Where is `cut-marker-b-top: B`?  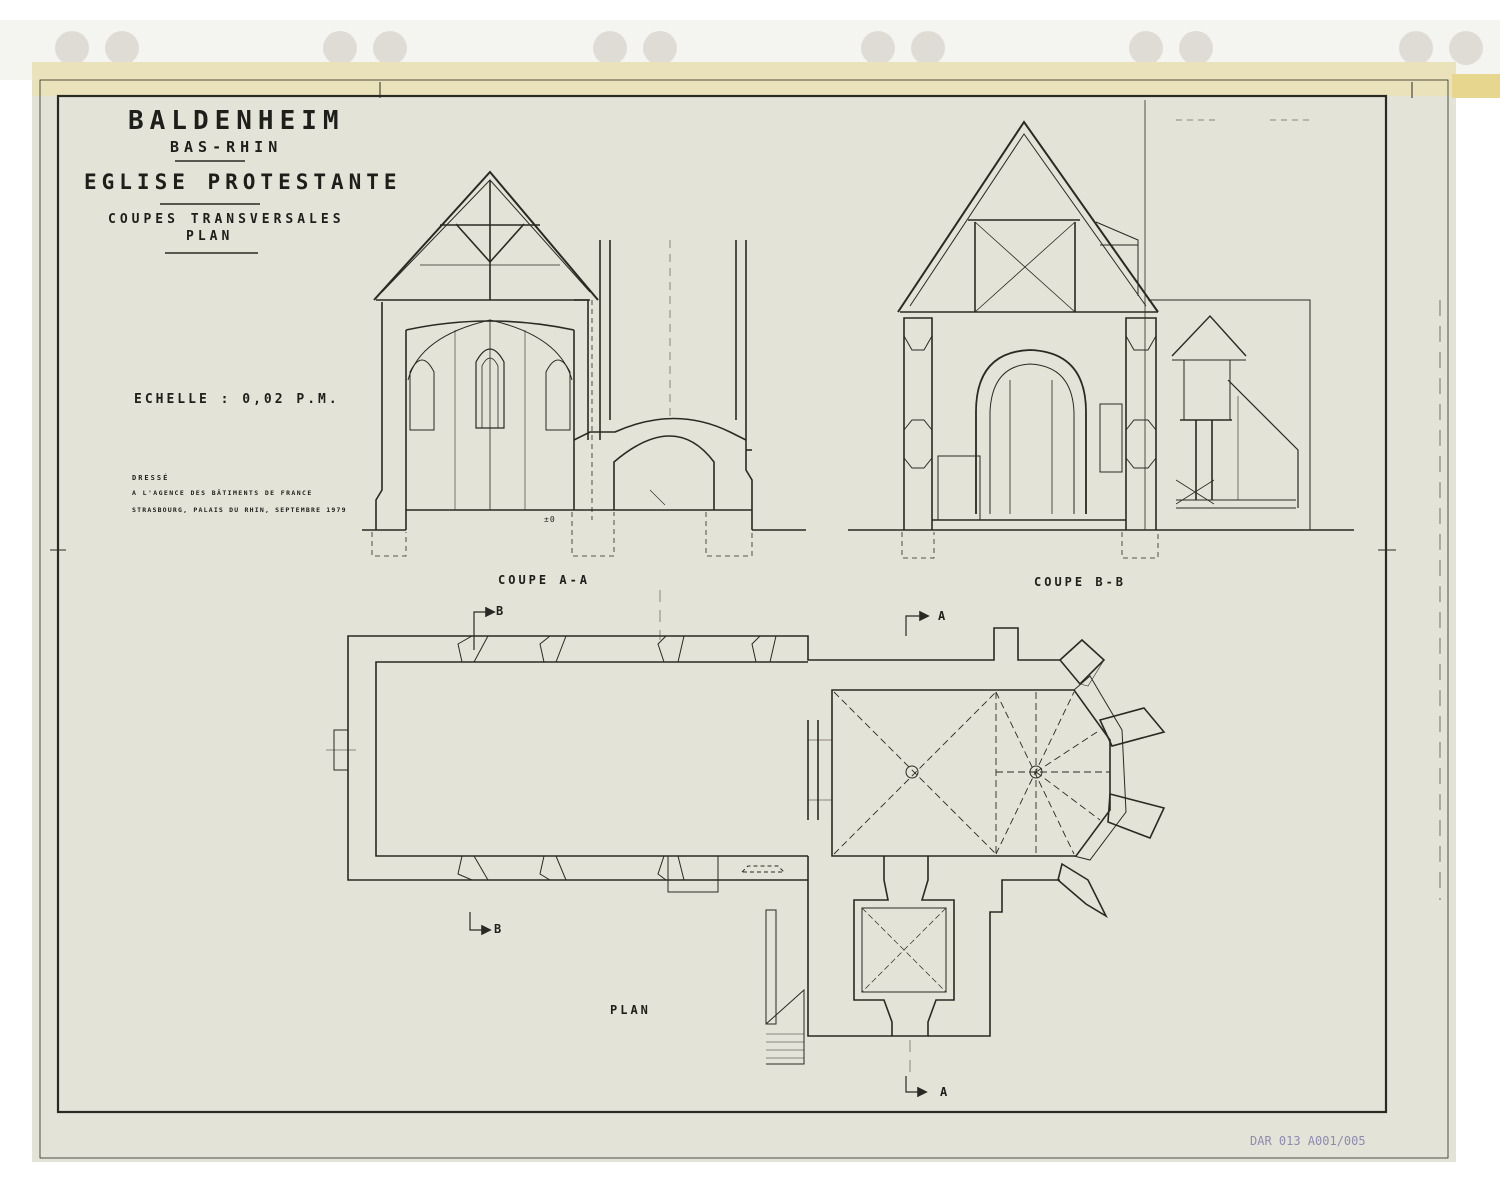 cut-marker-b-top: B is located at coordinates (501, 611).